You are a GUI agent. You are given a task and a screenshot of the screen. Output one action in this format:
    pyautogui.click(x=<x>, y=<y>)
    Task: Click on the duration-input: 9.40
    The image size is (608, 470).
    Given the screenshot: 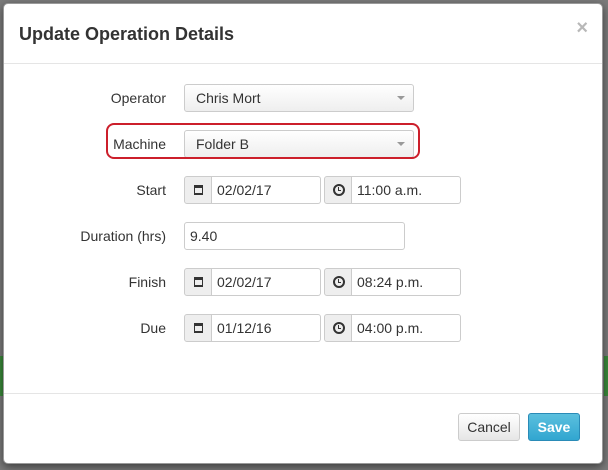 What is the action you would take?
    pyautogui.click(x=294, y=236)
    